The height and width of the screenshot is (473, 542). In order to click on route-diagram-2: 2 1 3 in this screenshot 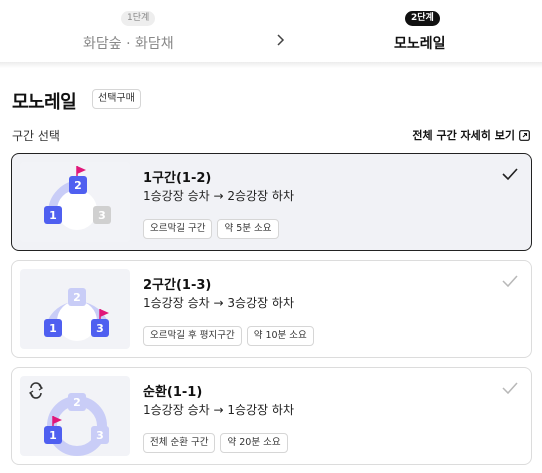, I will do `click(75, 309)`.